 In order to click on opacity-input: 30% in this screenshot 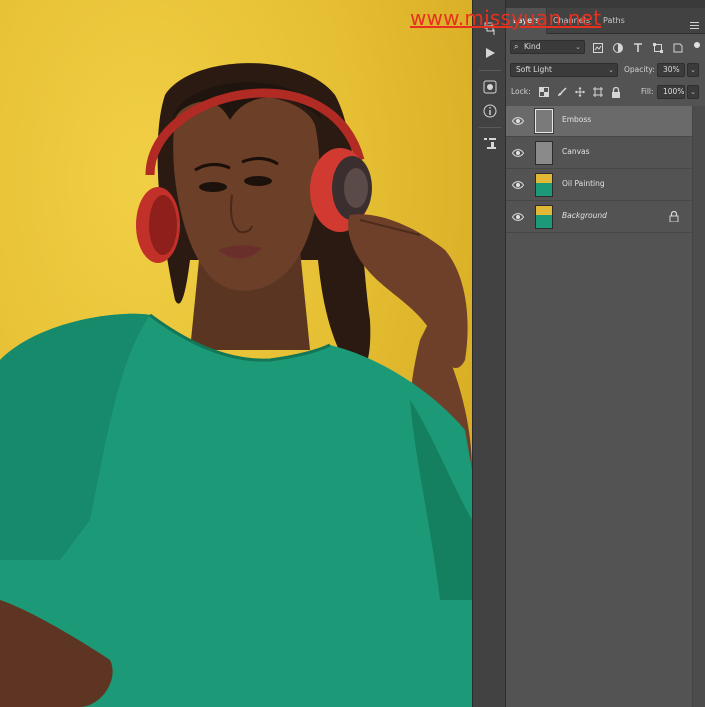, I will do `click(671, 70)`.